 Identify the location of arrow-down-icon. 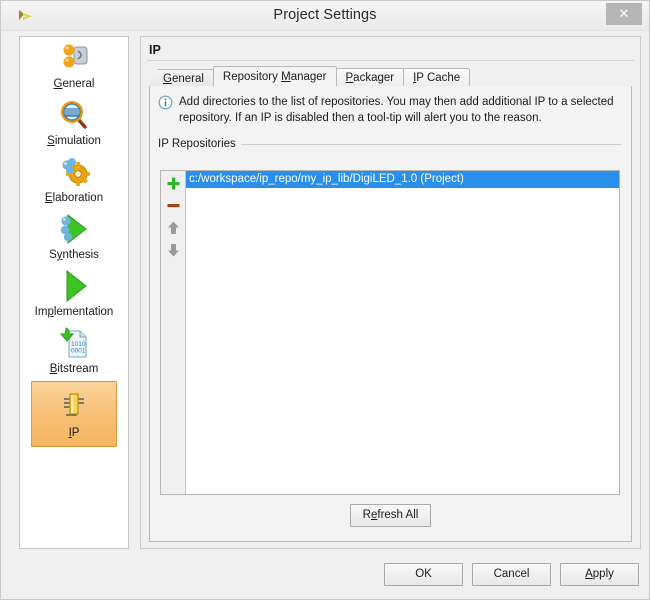
(173, 251).